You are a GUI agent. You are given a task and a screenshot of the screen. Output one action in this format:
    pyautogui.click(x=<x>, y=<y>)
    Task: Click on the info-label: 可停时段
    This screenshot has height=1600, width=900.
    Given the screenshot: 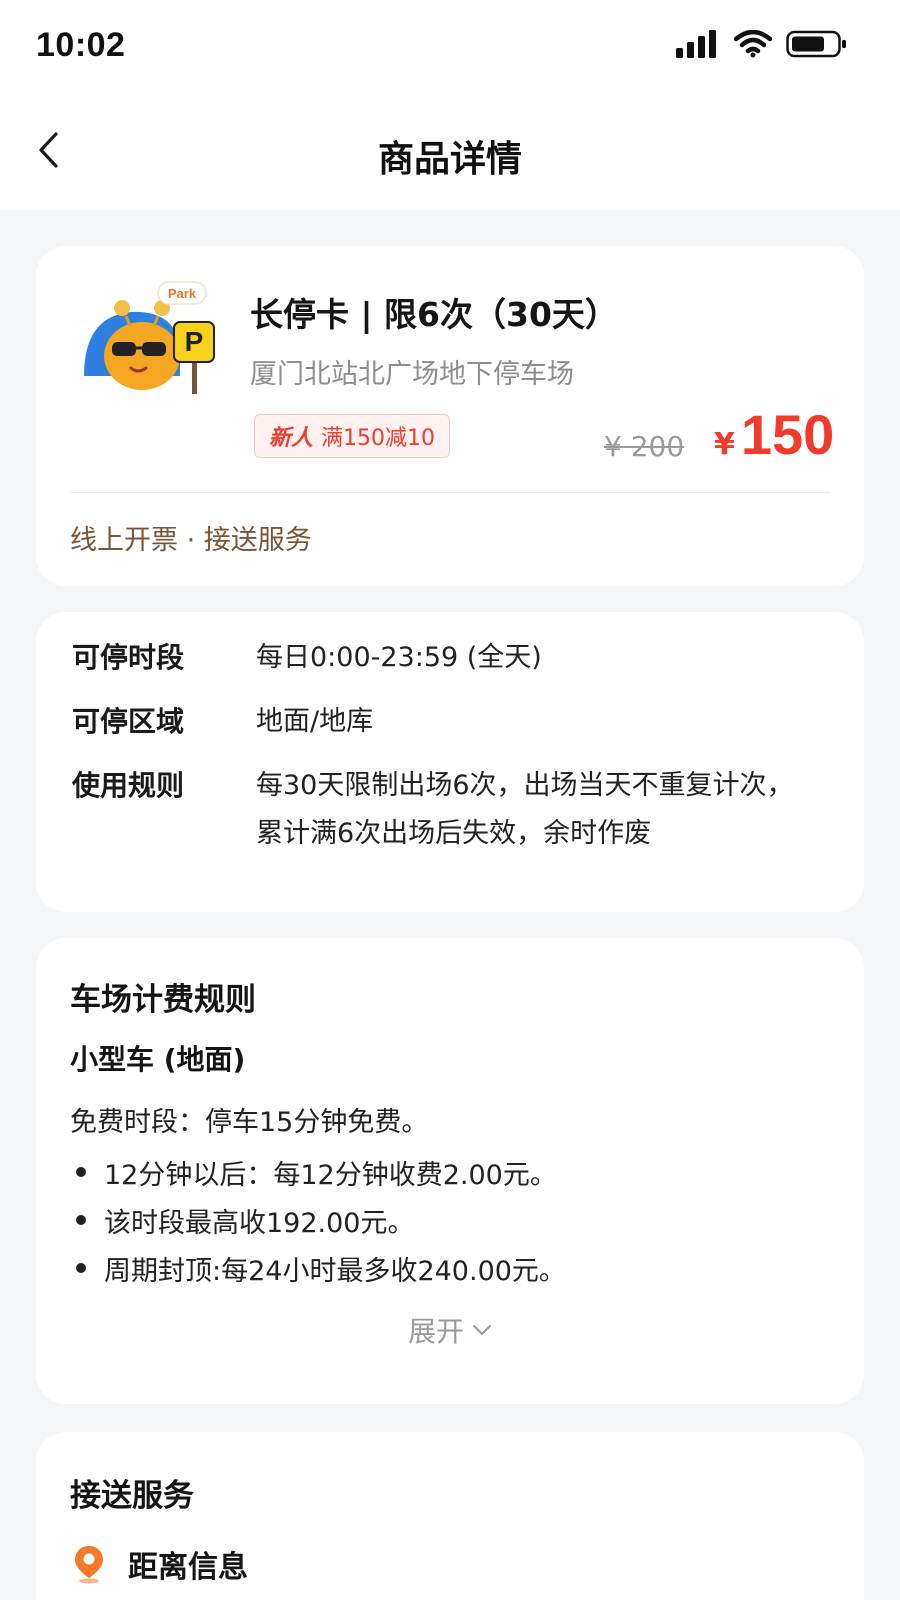 What is the action you would take?
    pyautogui.click(x=128, y=657)
    